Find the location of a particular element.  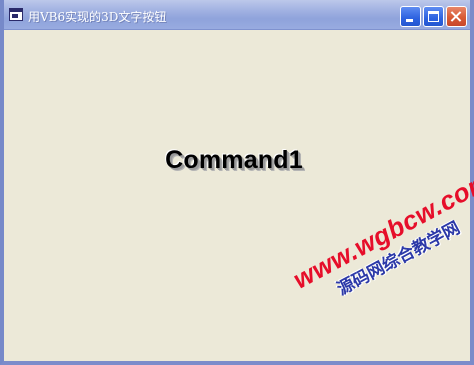

close-button is located at coordinates (456, 16).